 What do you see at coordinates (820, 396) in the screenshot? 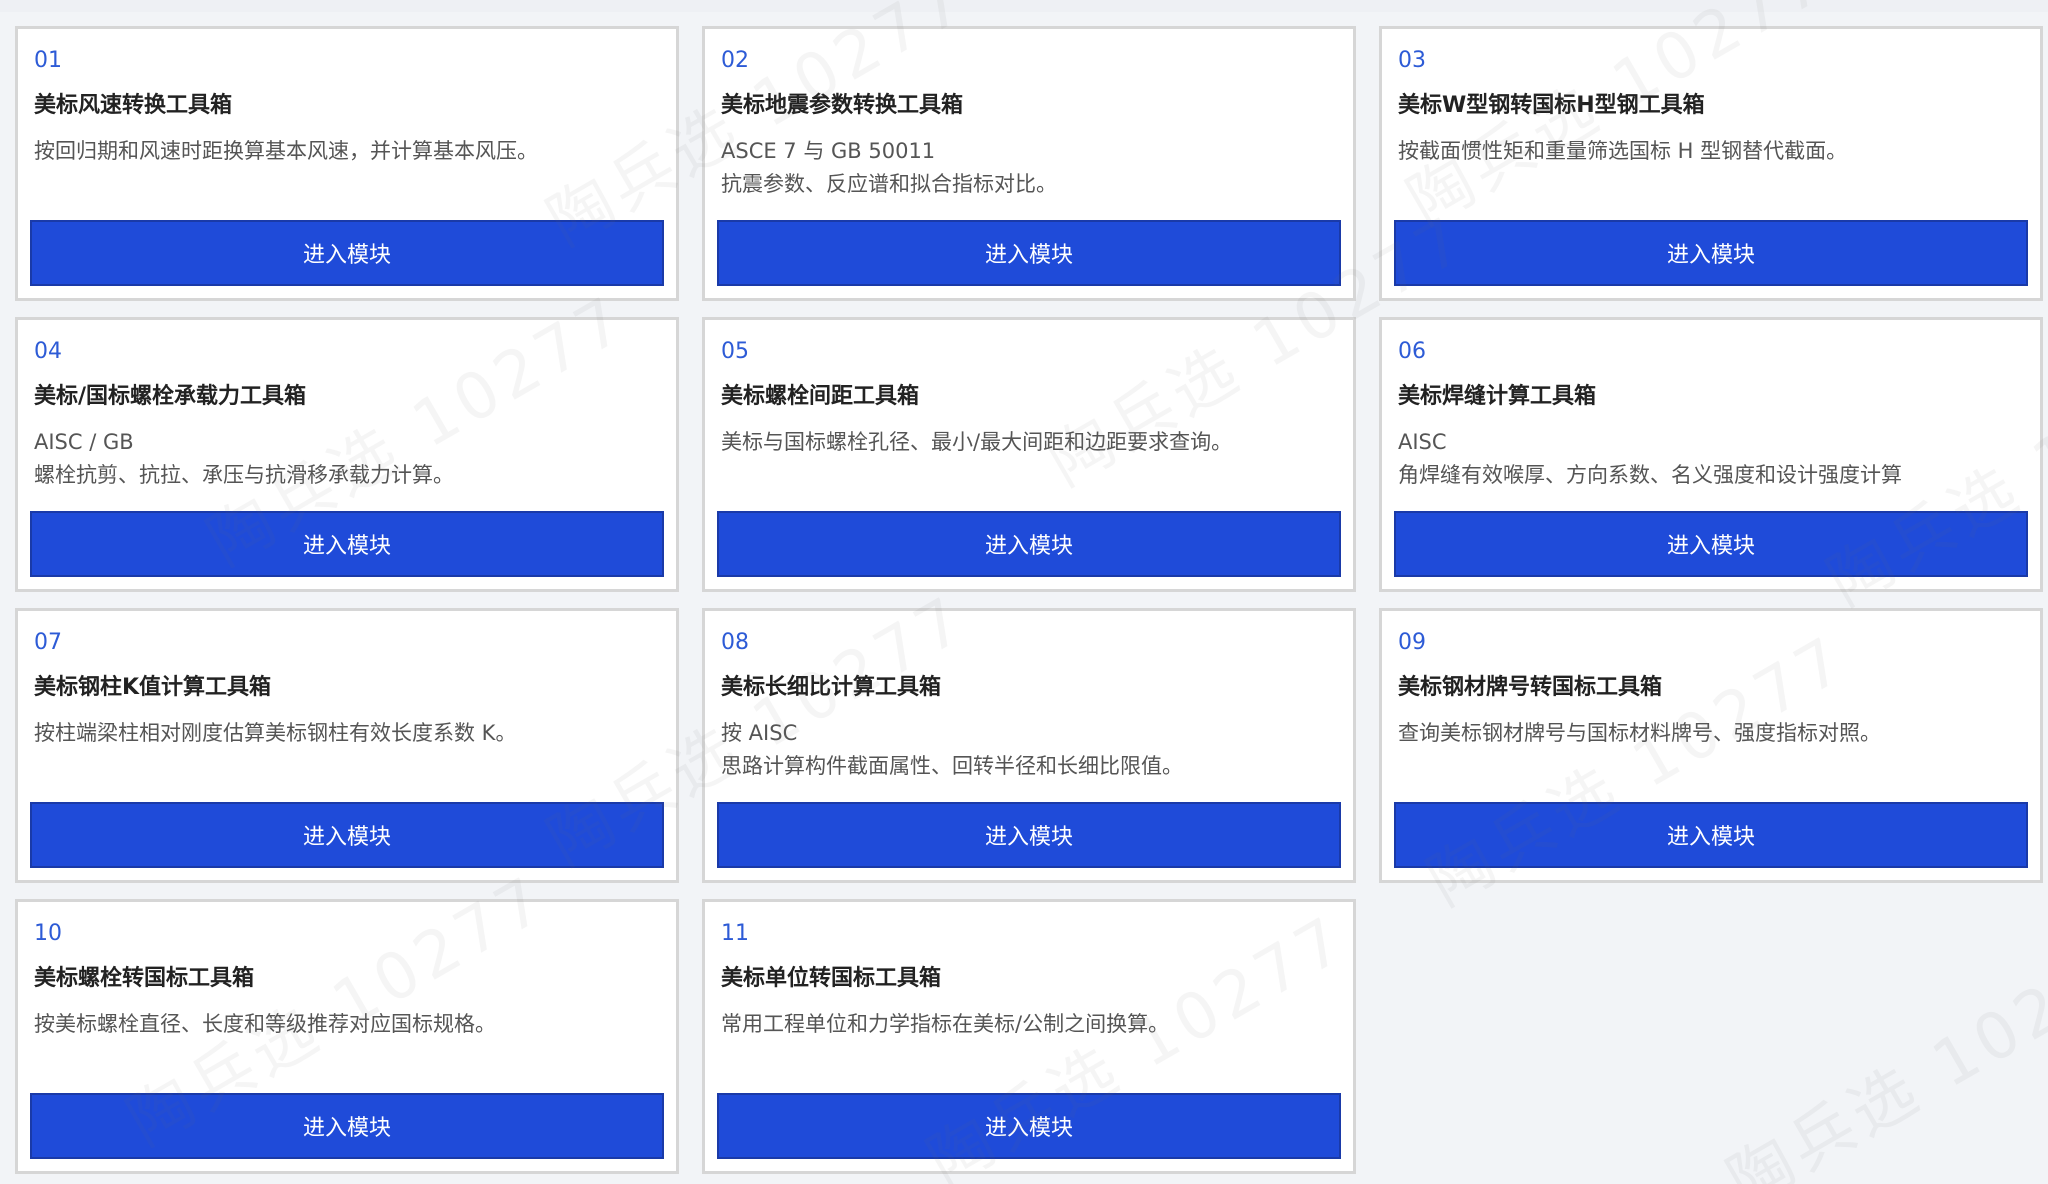
I see `module-title: 美标螺栓间距工具箱` at bounding box center [820, 396].